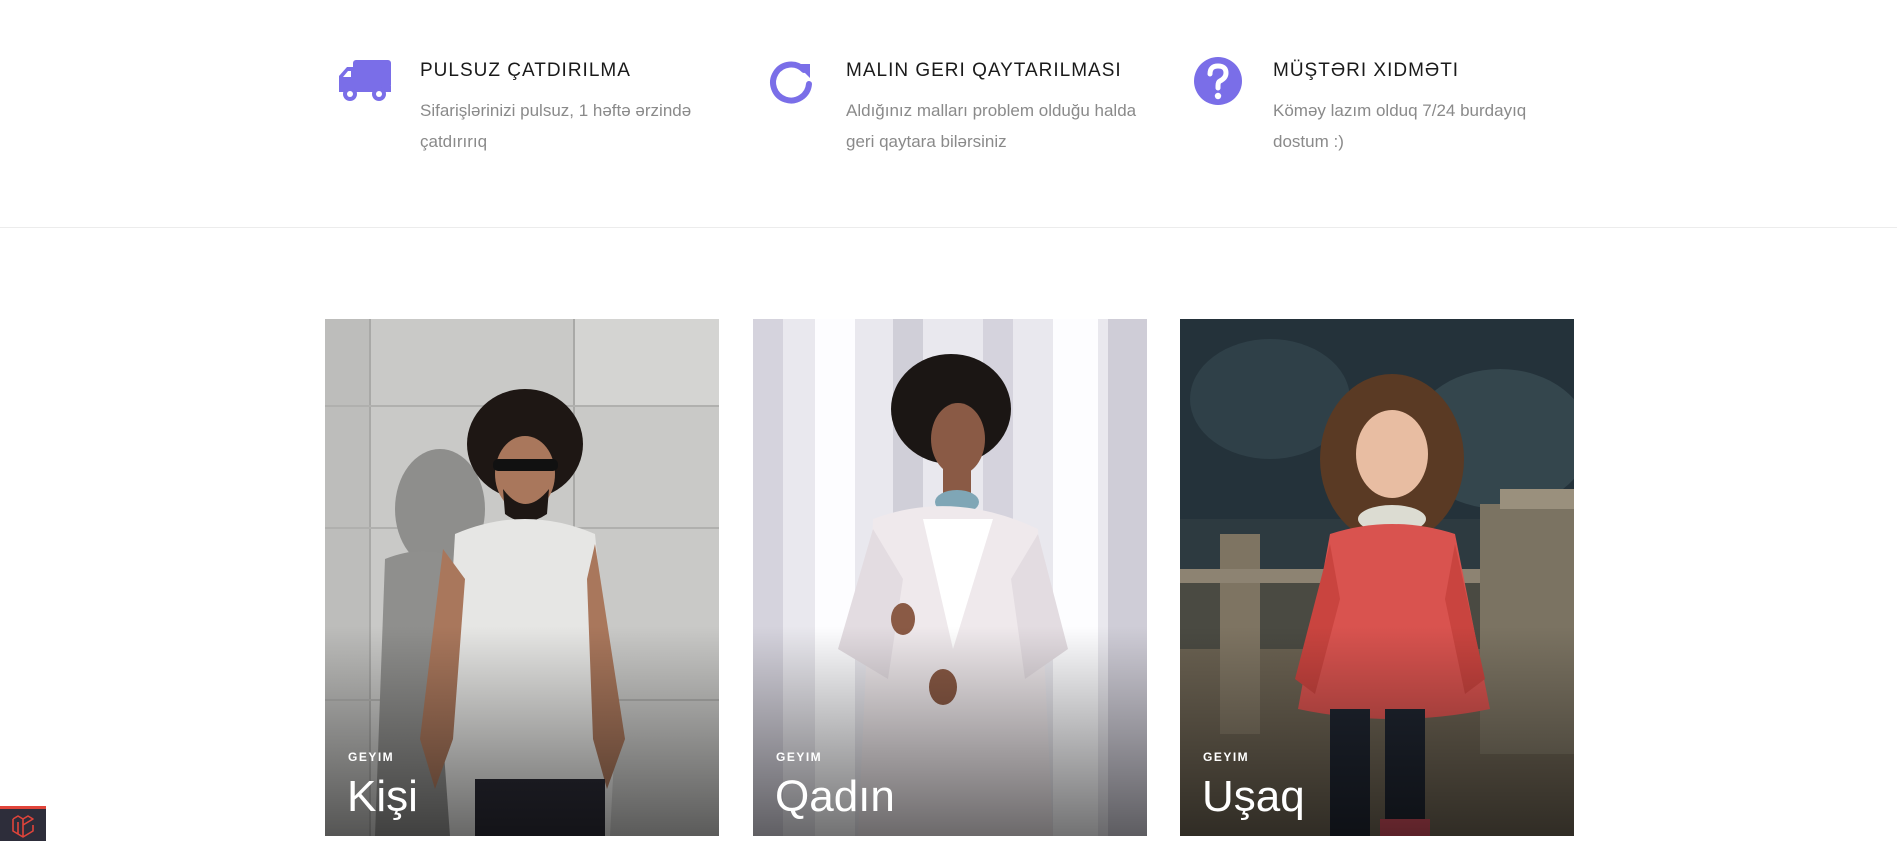  Describe the element at coordinates (835, 796) in the screenshot. I see `card-title: Qadın` at that location.